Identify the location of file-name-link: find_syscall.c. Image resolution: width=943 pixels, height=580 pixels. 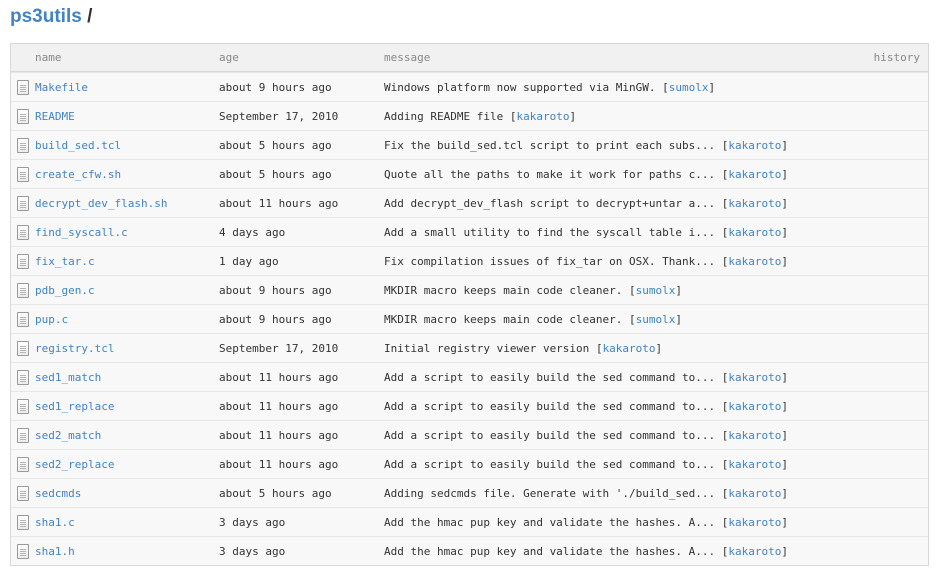
(81, 232).